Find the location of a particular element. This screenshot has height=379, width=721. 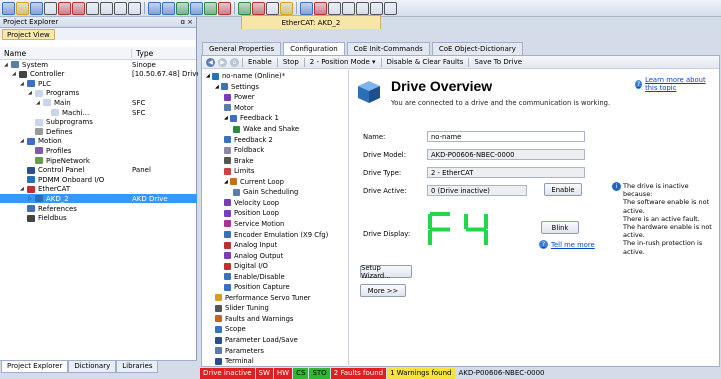

watch-icon is located at coordinates (306, 8).